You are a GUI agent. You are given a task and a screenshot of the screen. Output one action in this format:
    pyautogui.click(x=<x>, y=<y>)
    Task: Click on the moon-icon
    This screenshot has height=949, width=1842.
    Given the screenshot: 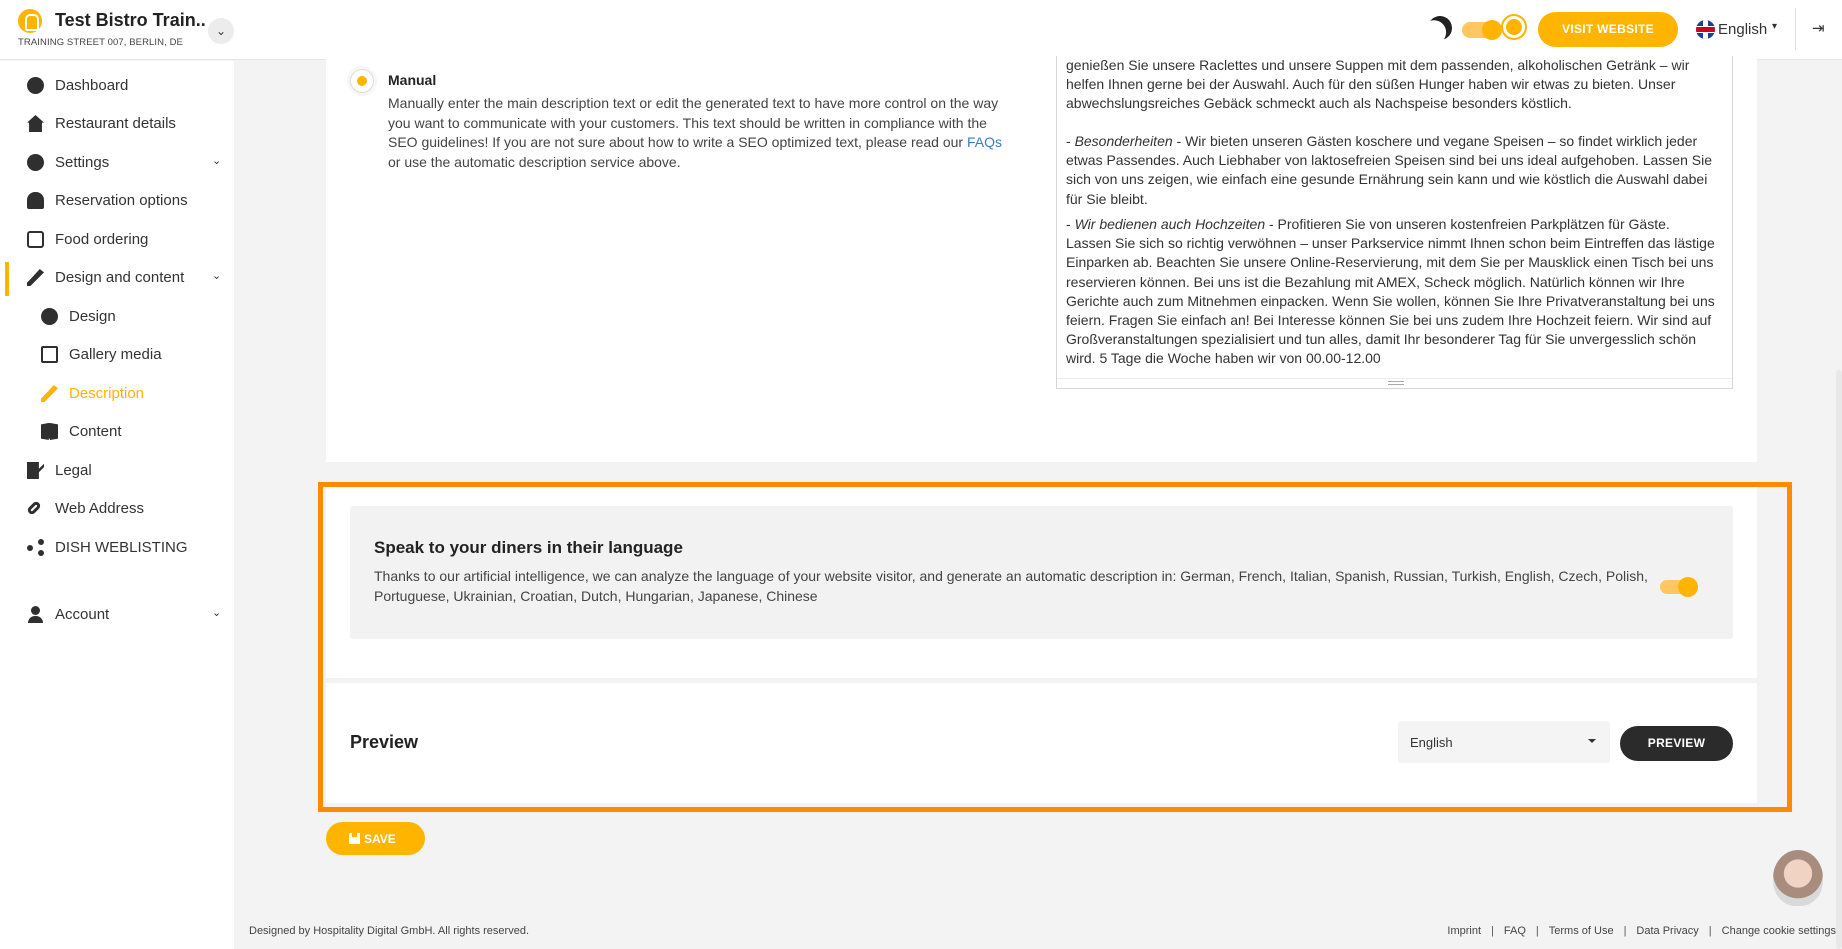 What is the action you would take?
    pyautogui.click(x=1440, y=28)
    